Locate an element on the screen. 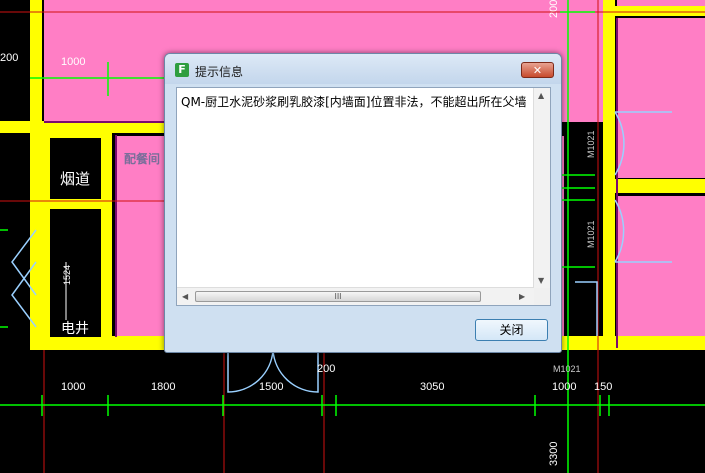 The width and height of the screenshot is (705, 473). door-swing-bottom-far is located at coordinates (586, 308).